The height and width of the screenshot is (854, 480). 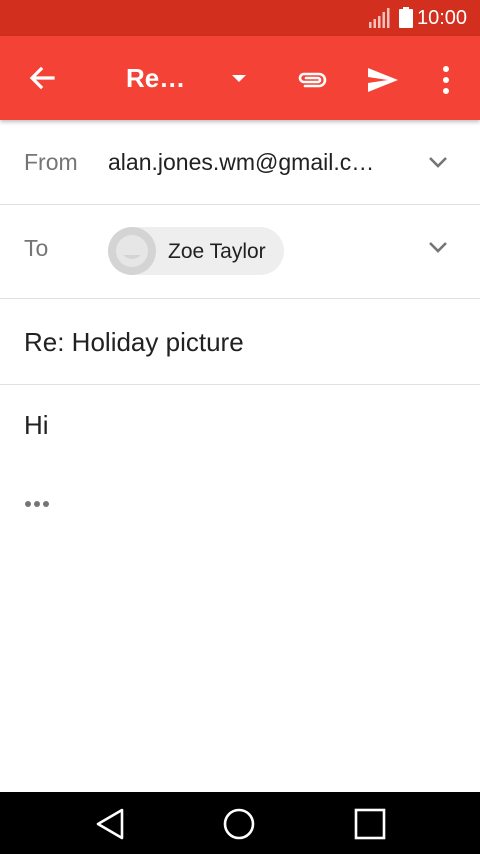 I want to click on ellipsis-icon, so click(x=37, y=504).